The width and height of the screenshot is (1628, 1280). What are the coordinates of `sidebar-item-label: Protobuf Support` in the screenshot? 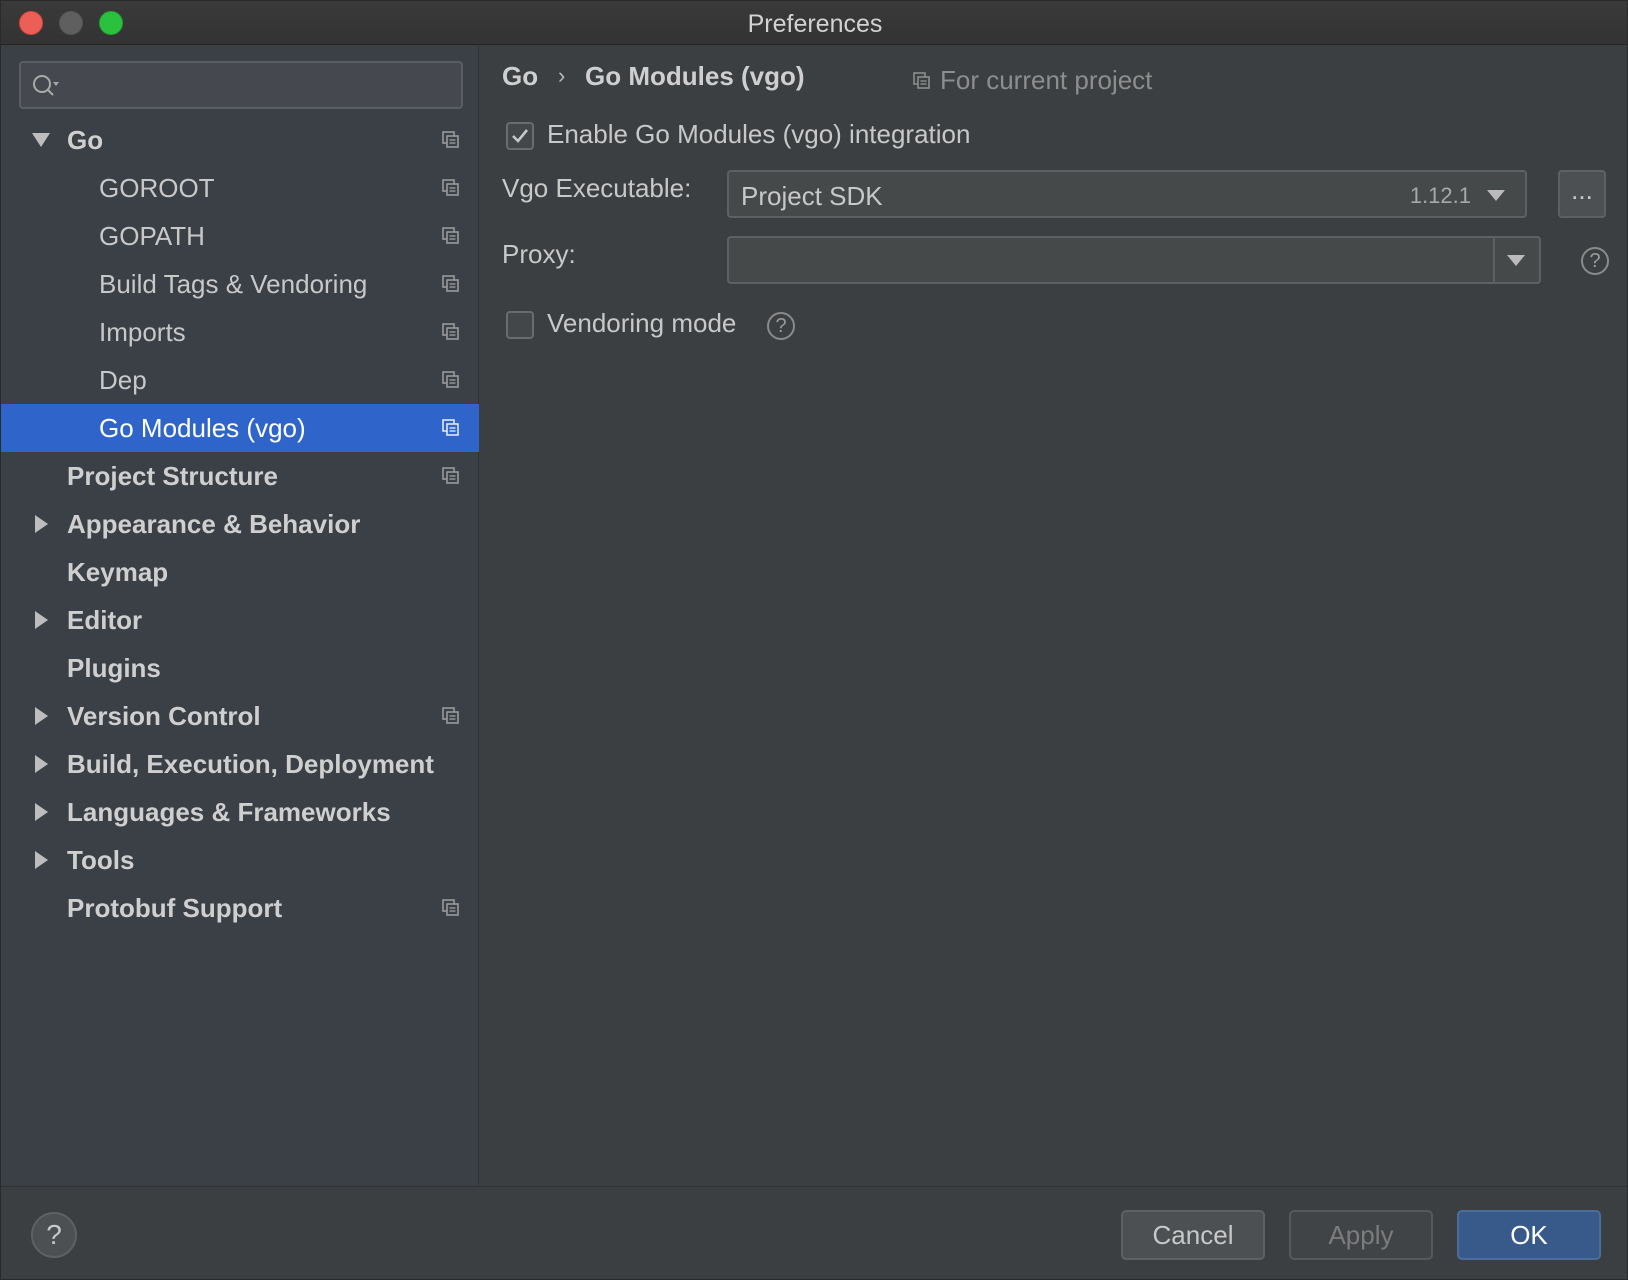 It's located at (175, 908).